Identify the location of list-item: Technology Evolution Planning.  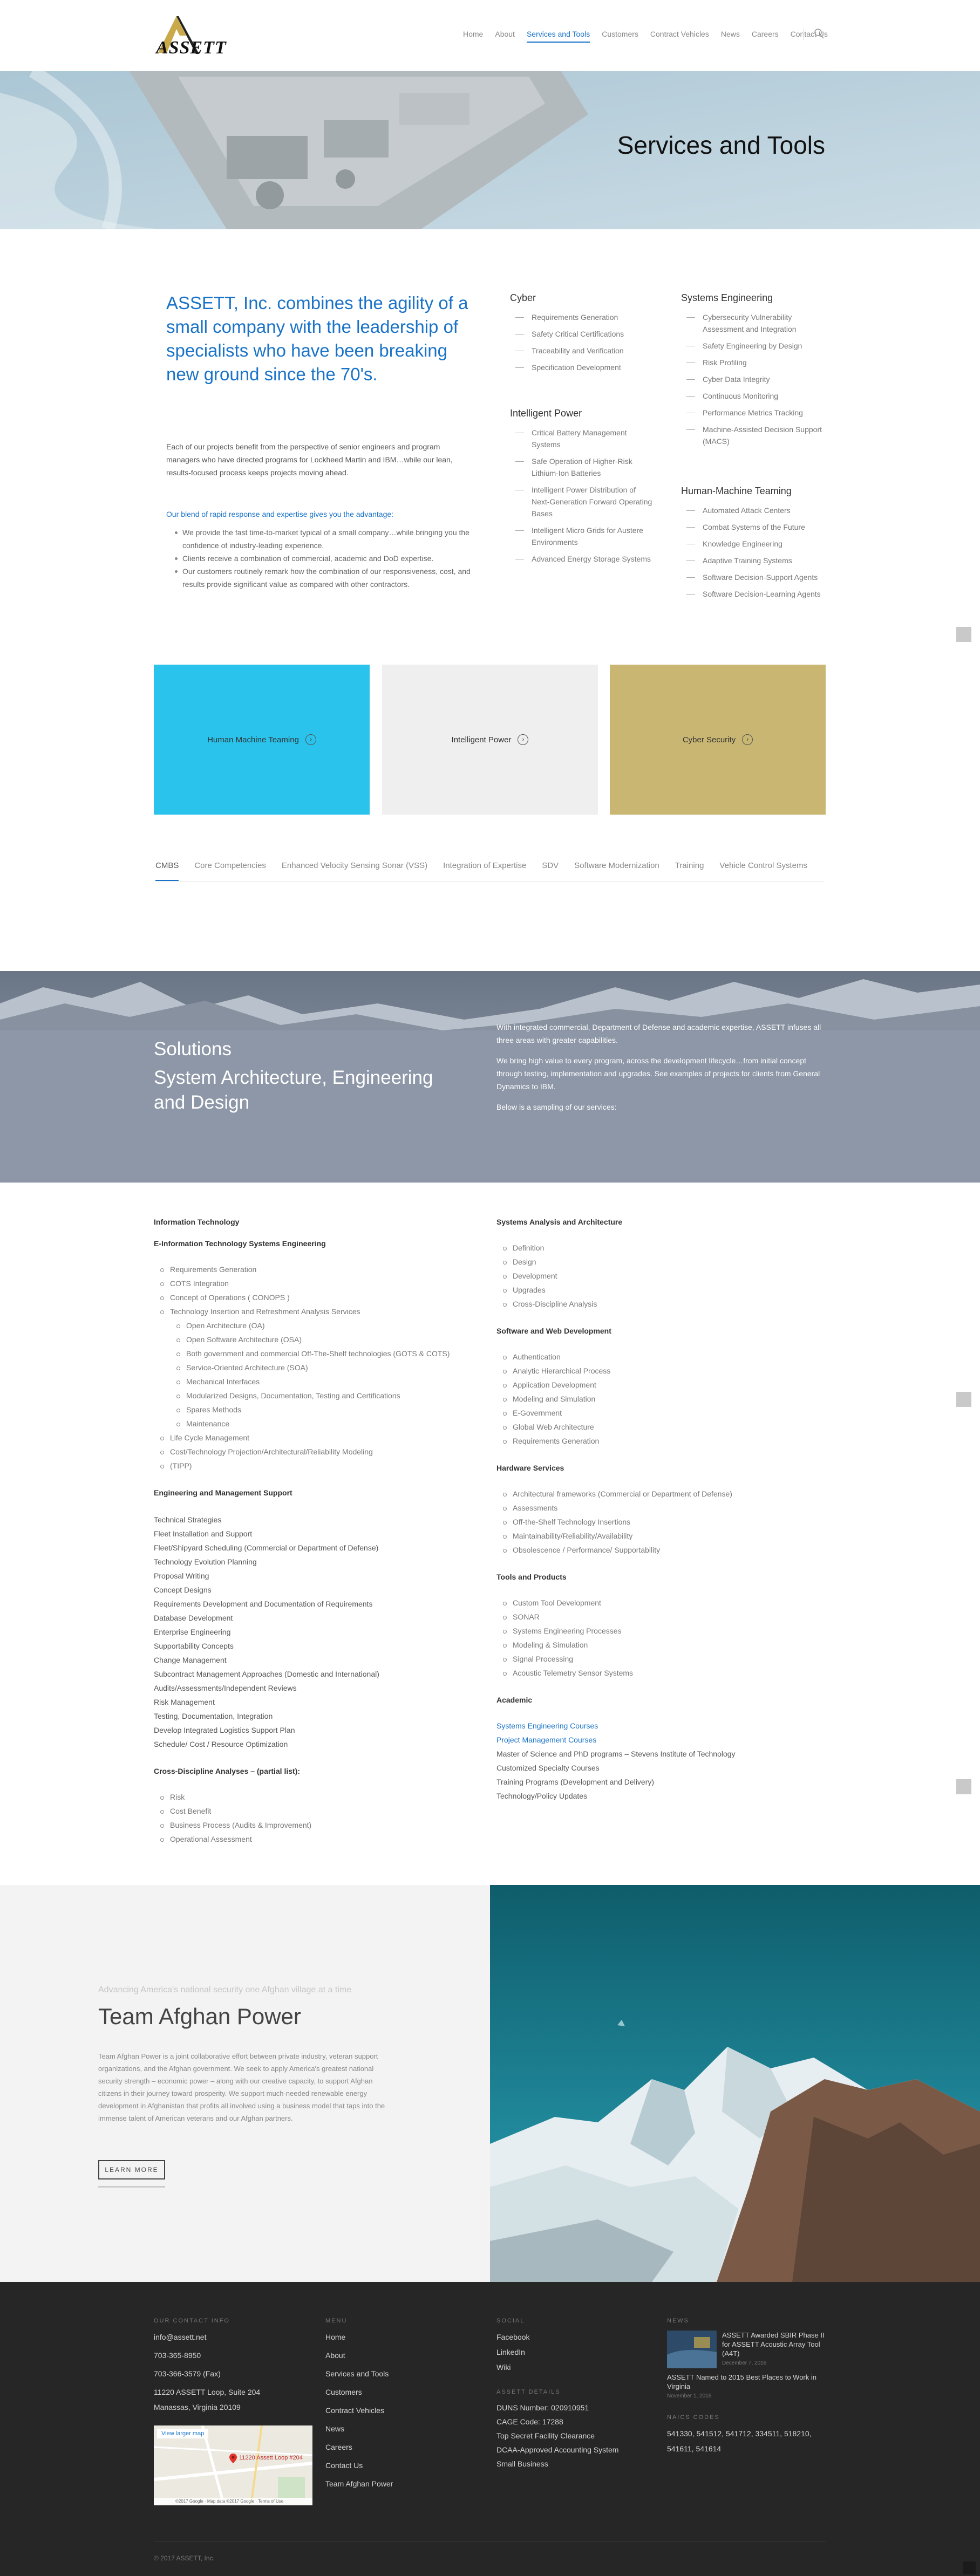
(205, 1561).